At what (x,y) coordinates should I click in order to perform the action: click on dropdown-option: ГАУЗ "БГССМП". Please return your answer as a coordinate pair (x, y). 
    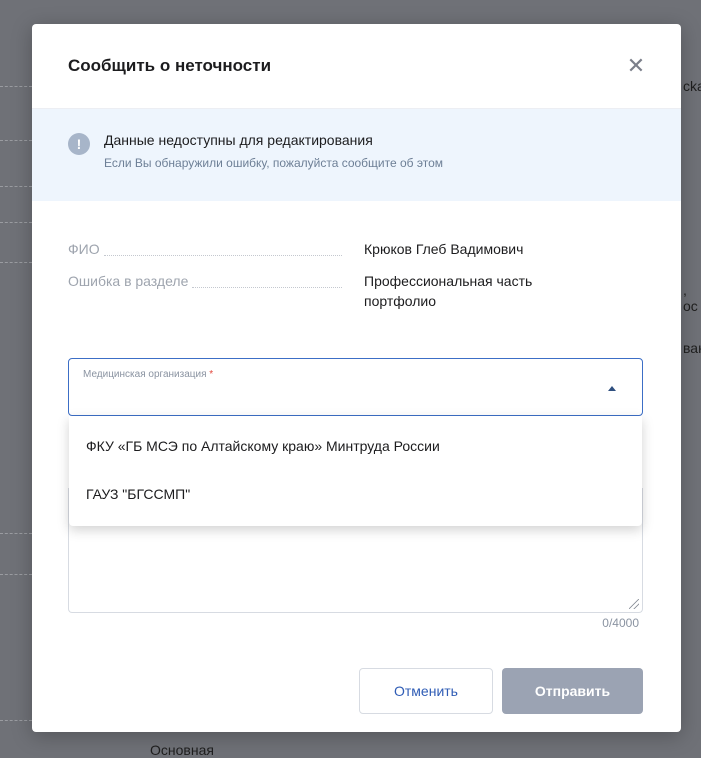
    Looking at the image, I should click on (355, 494).